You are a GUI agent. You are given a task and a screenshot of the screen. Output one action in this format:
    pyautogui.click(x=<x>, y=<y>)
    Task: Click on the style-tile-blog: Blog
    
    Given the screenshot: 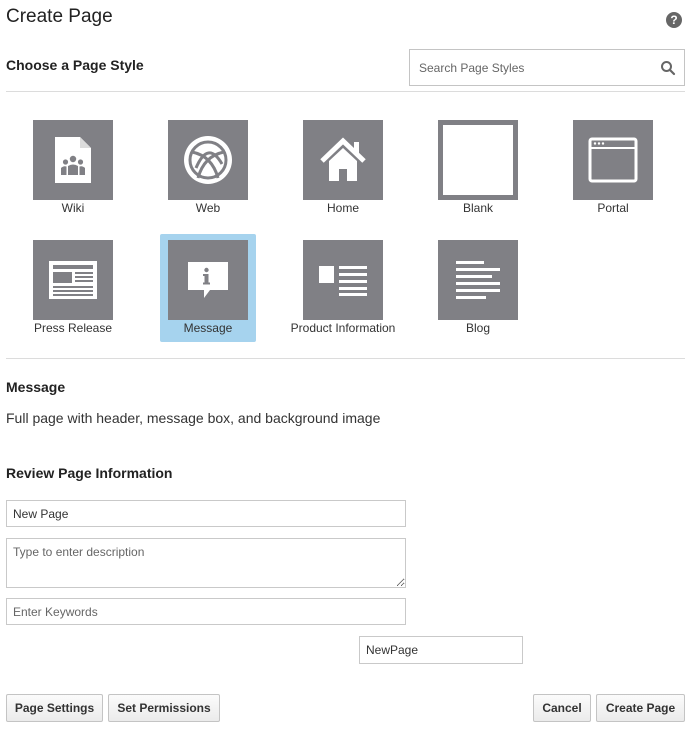 What is the action you would take?
    pyautogui.click(x=478, y=288)
    